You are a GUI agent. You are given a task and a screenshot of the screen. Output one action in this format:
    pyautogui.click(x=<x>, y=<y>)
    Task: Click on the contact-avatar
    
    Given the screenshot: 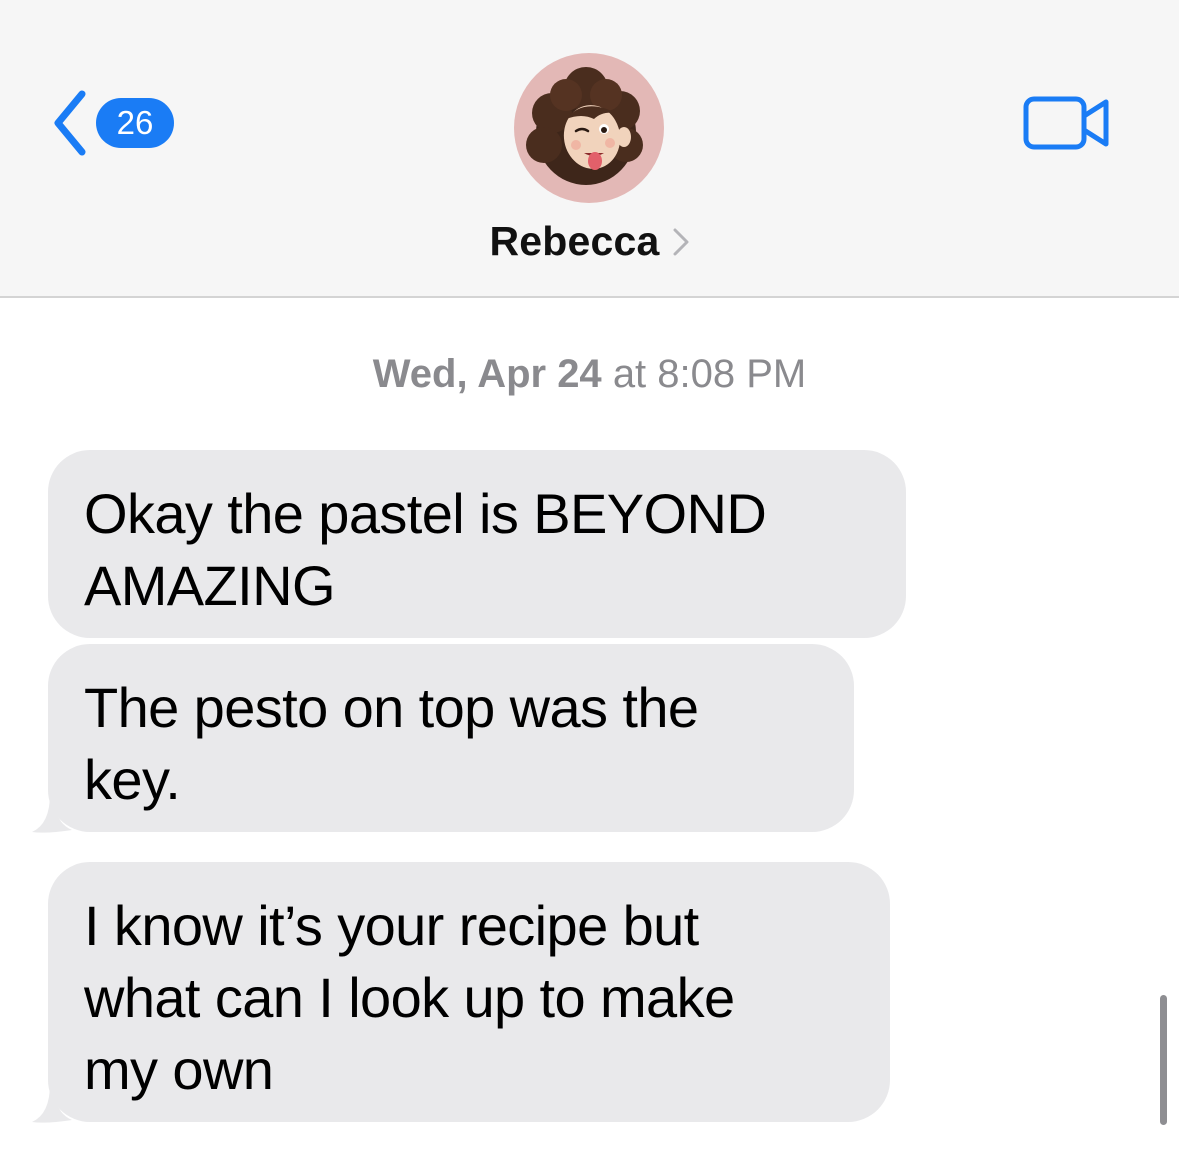 What is the action you would take?
    pyautogui.click(x=589, y=128)
    